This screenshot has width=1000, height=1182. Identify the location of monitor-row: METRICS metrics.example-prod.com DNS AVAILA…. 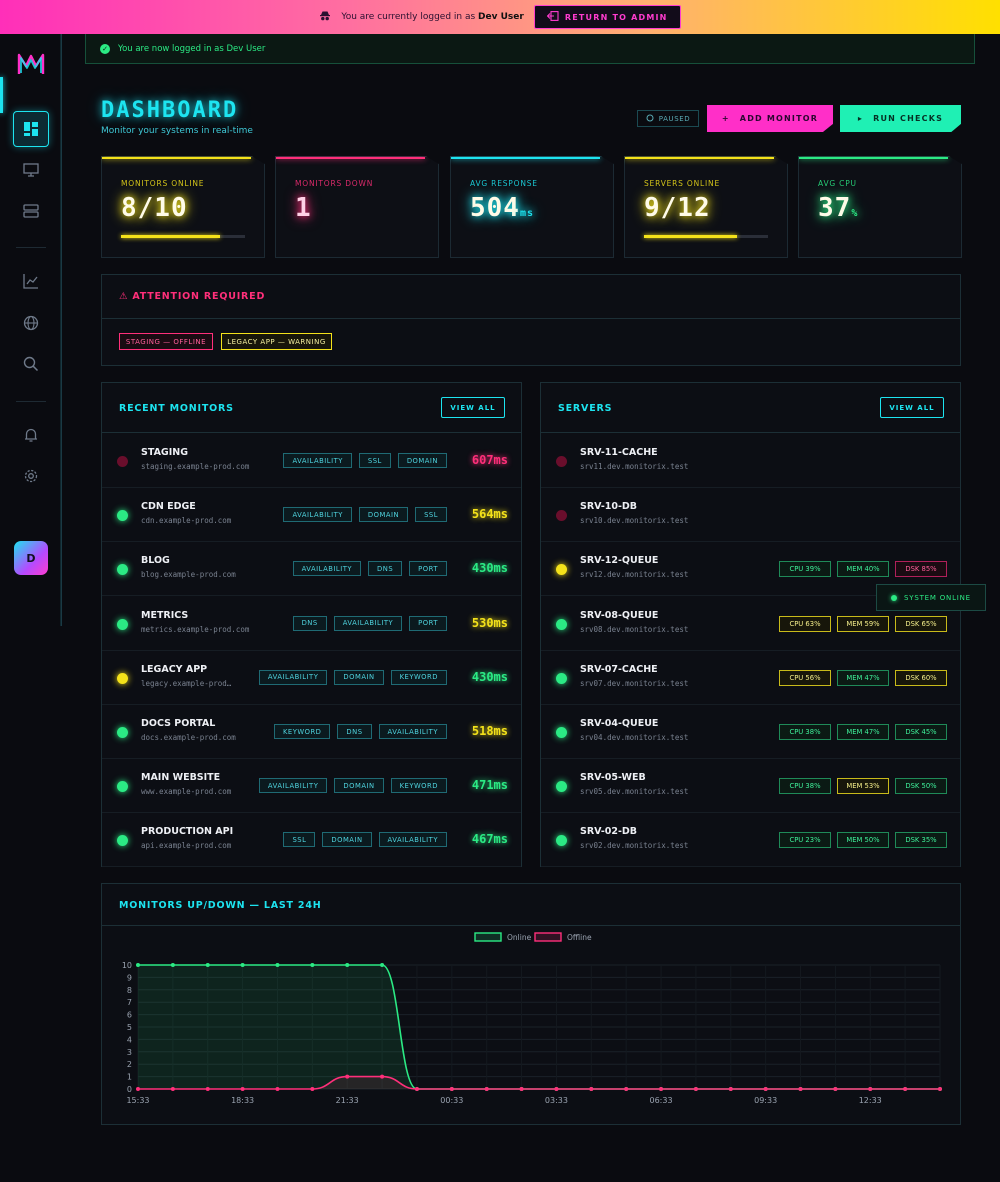
(311, 624).